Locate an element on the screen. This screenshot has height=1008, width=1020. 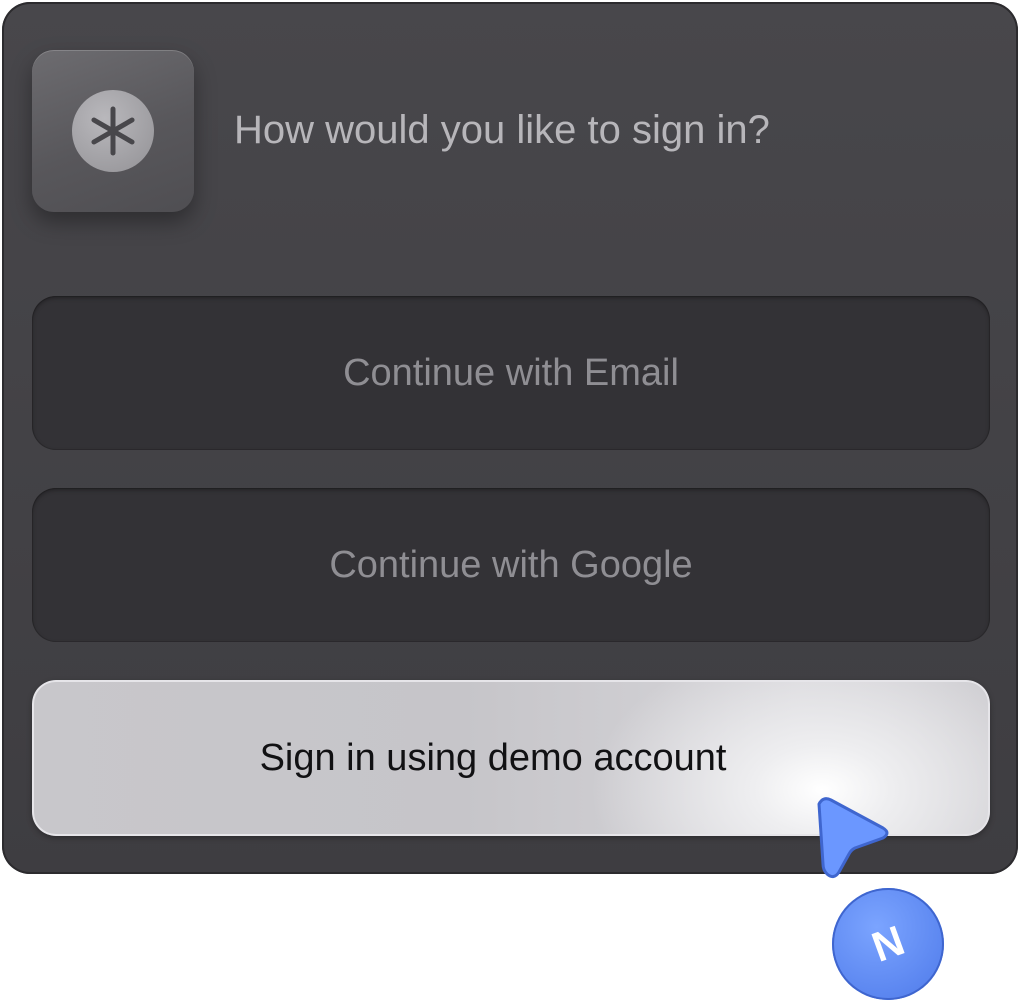
pointer-cursor-icon is located at coordinates (853, 838).